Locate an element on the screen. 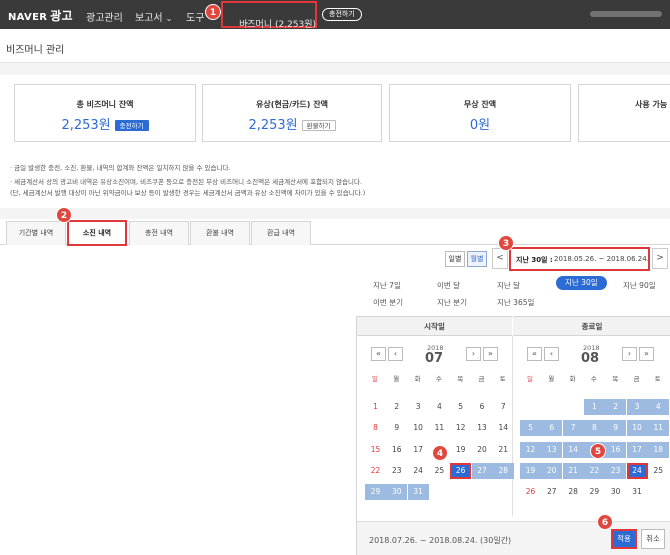 Image resolution: width=670 pixels, height=555 pixels. preset-last-month: 지난 달 is located at coordinates (508, 285).